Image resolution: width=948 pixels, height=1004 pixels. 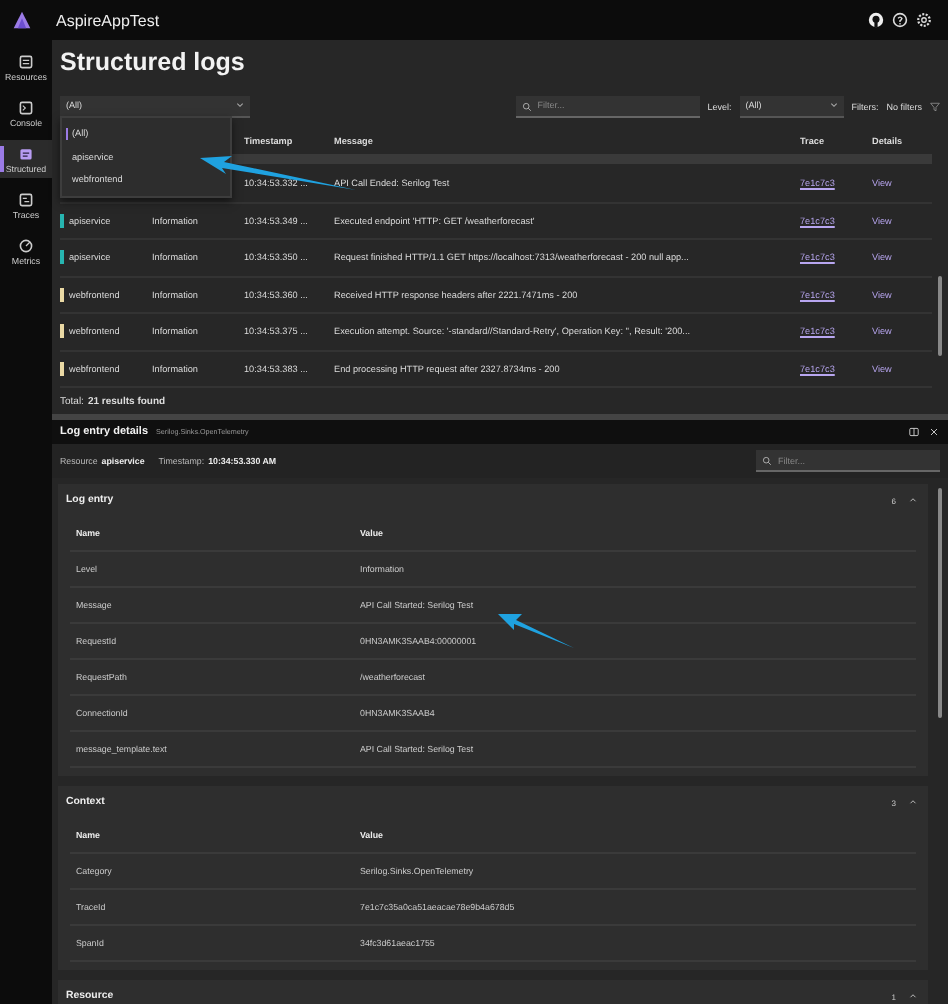 I want to click on github-icon, so click(x=876, y=20).